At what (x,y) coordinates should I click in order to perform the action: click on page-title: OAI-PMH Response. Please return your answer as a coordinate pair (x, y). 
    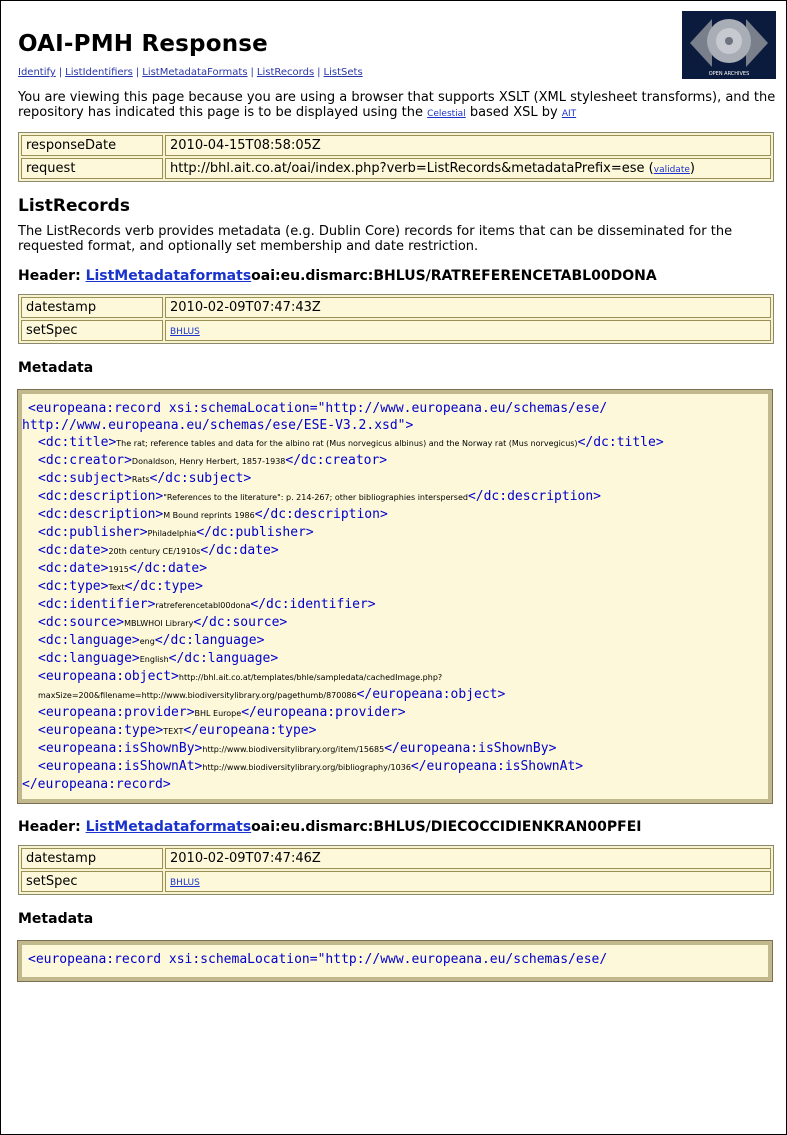
    Looking at the image, I should click on (143, 44).